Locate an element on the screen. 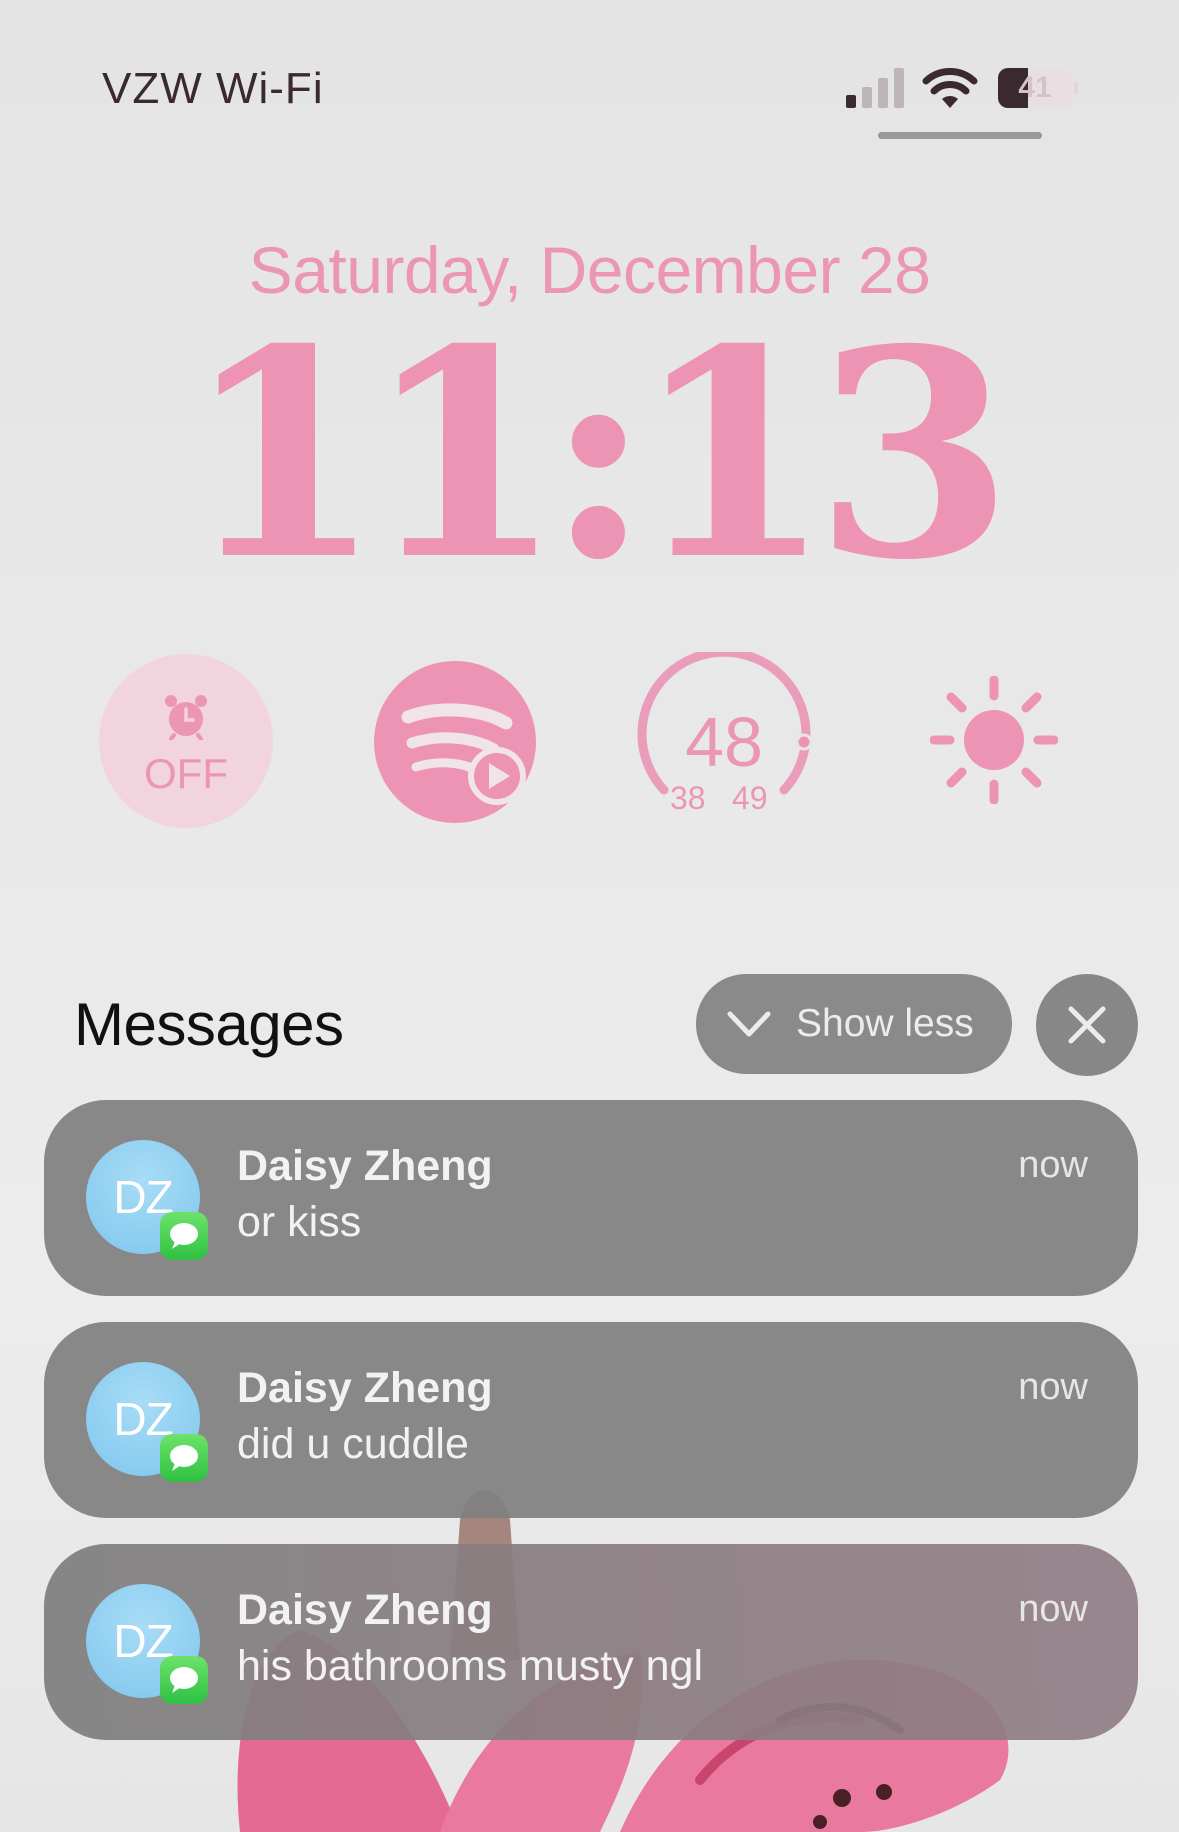 The image size is (1179, 1832). clear-notifications-button is located at coordinates (1087, 1025).